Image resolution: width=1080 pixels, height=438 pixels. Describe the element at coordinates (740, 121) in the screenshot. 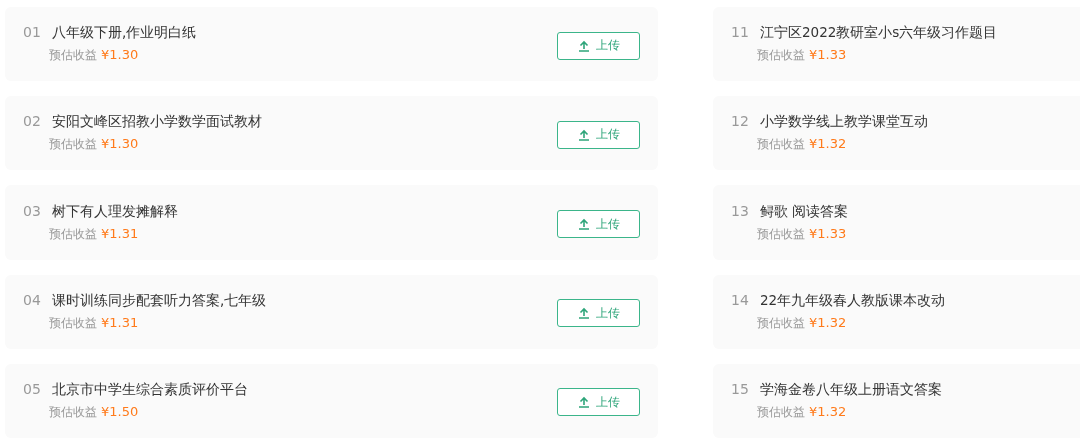

I see `item-number: 12` at that location.